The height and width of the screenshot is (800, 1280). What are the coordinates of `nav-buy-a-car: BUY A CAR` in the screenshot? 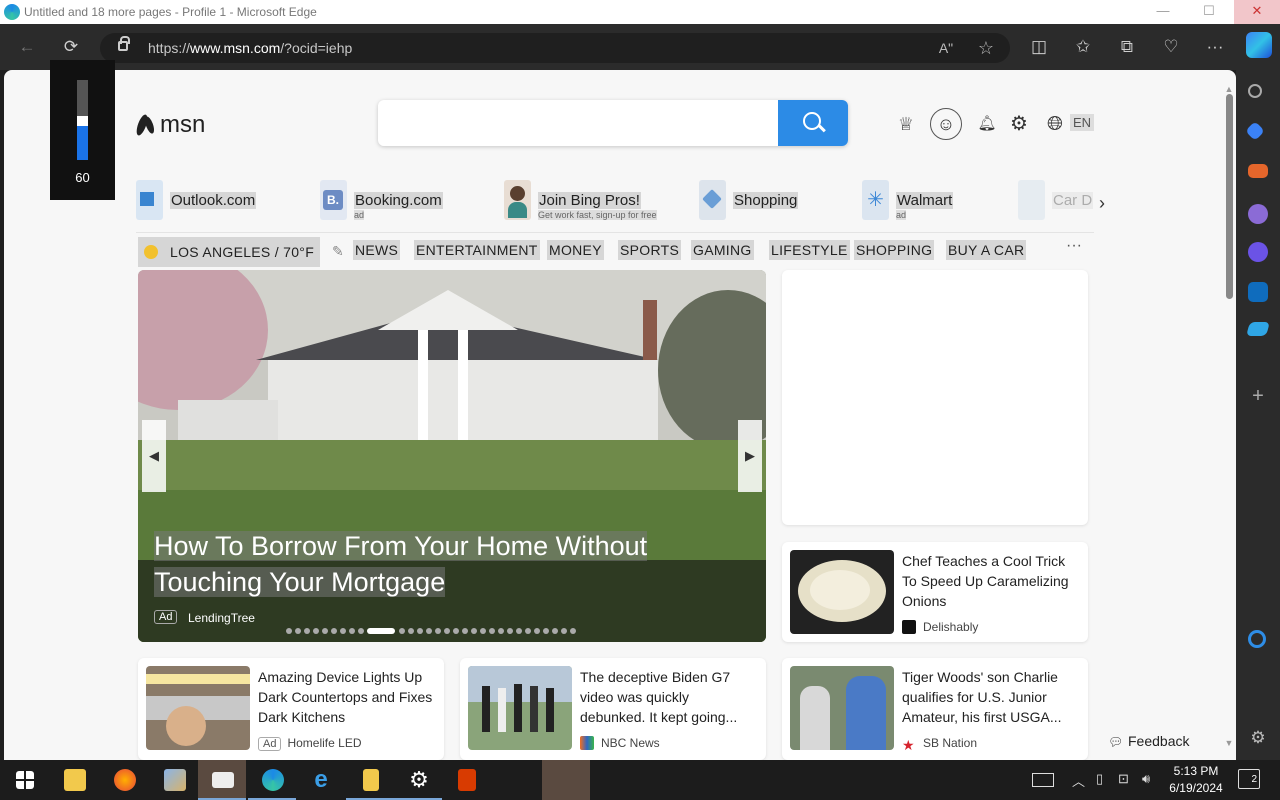 It's located at (986, 250).